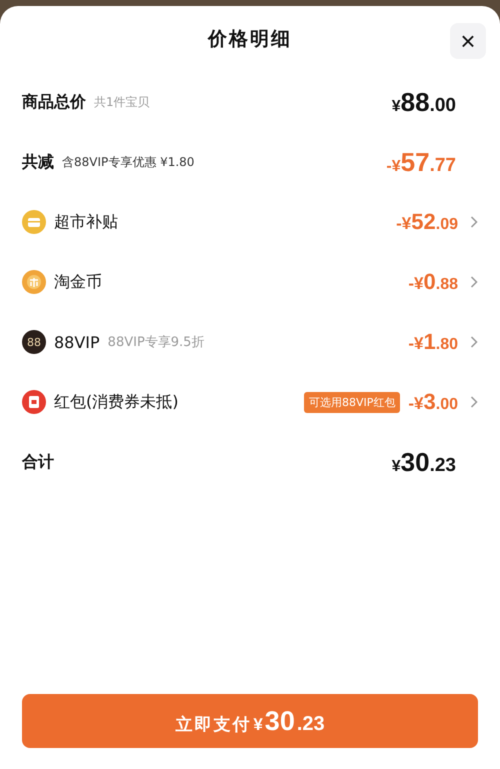  I want to click on row-label: 超市补贴, so click(86, 222).